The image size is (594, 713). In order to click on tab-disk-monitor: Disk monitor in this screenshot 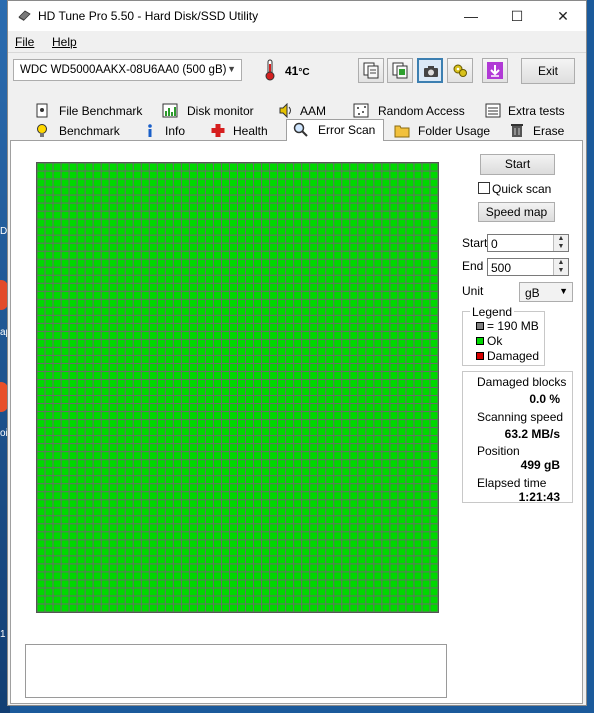, I will do `click(213, 110)`.